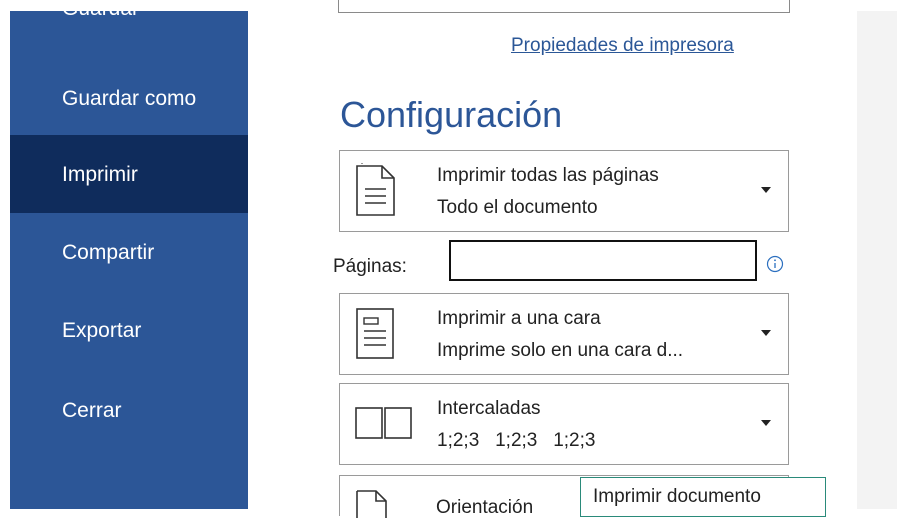 This screenshot has height=523, width=897. Describe the element at coordinates (519, 318) in the screenshot. I see `print-sides-title: Imprimir a una cara` at that location.